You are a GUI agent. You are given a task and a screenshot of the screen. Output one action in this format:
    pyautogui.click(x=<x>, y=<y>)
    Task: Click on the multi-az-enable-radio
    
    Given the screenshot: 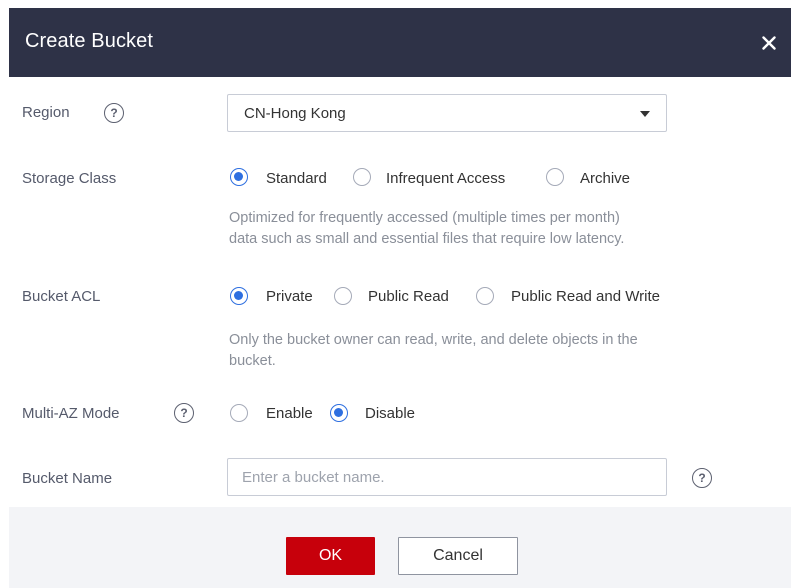 What is the action you would take?
    pyautogui.click(x=239, y=413)
    